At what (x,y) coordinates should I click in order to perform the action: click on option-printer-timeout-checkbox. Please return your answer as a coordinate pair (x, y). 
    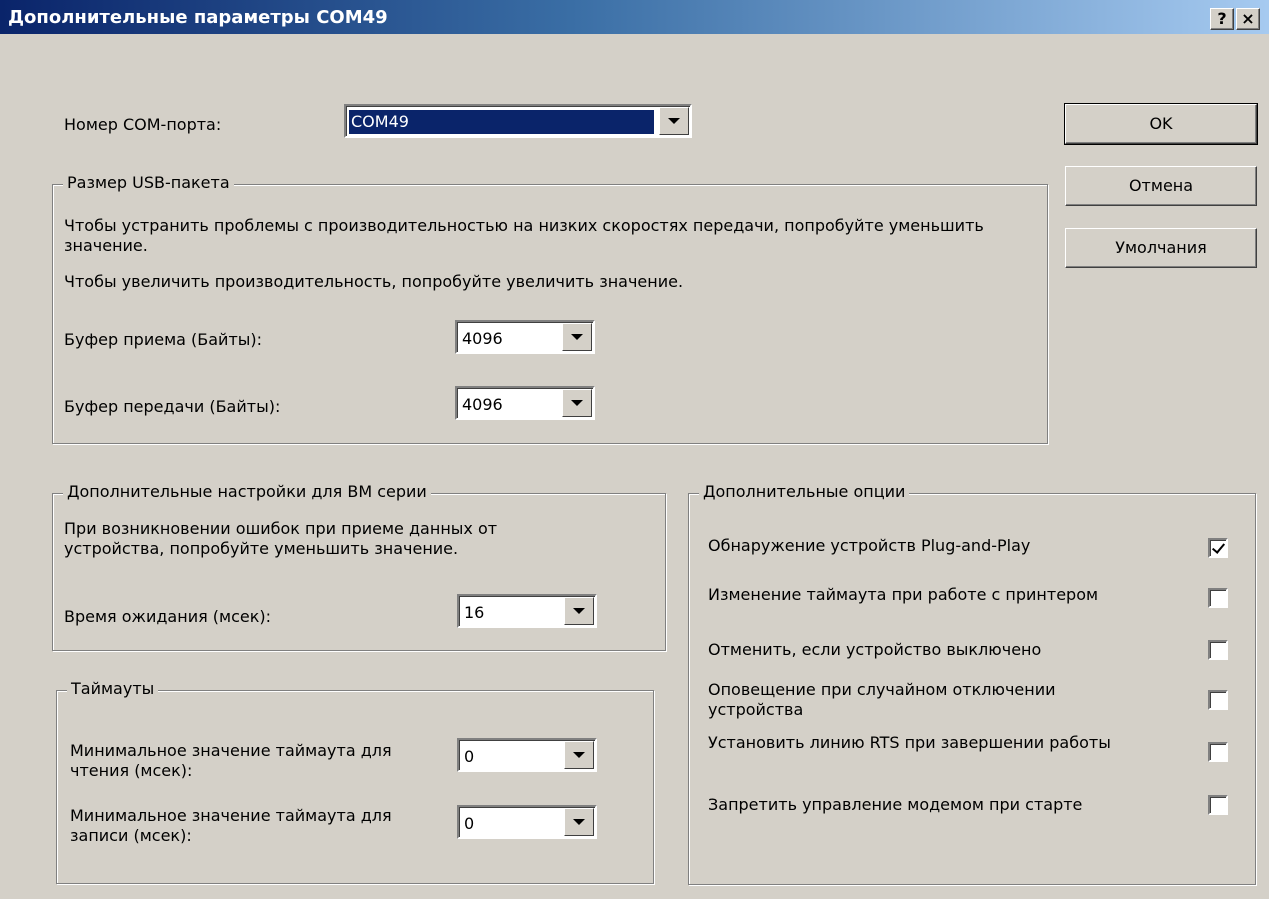
    Looking at the image, I should click on (1218, 598).